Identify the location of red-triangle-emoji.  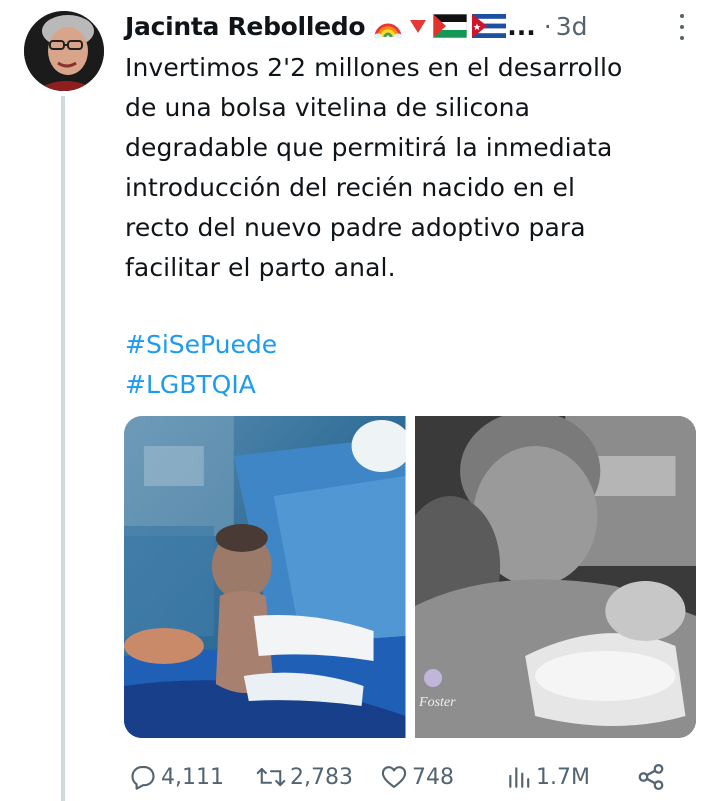
(418, 26).